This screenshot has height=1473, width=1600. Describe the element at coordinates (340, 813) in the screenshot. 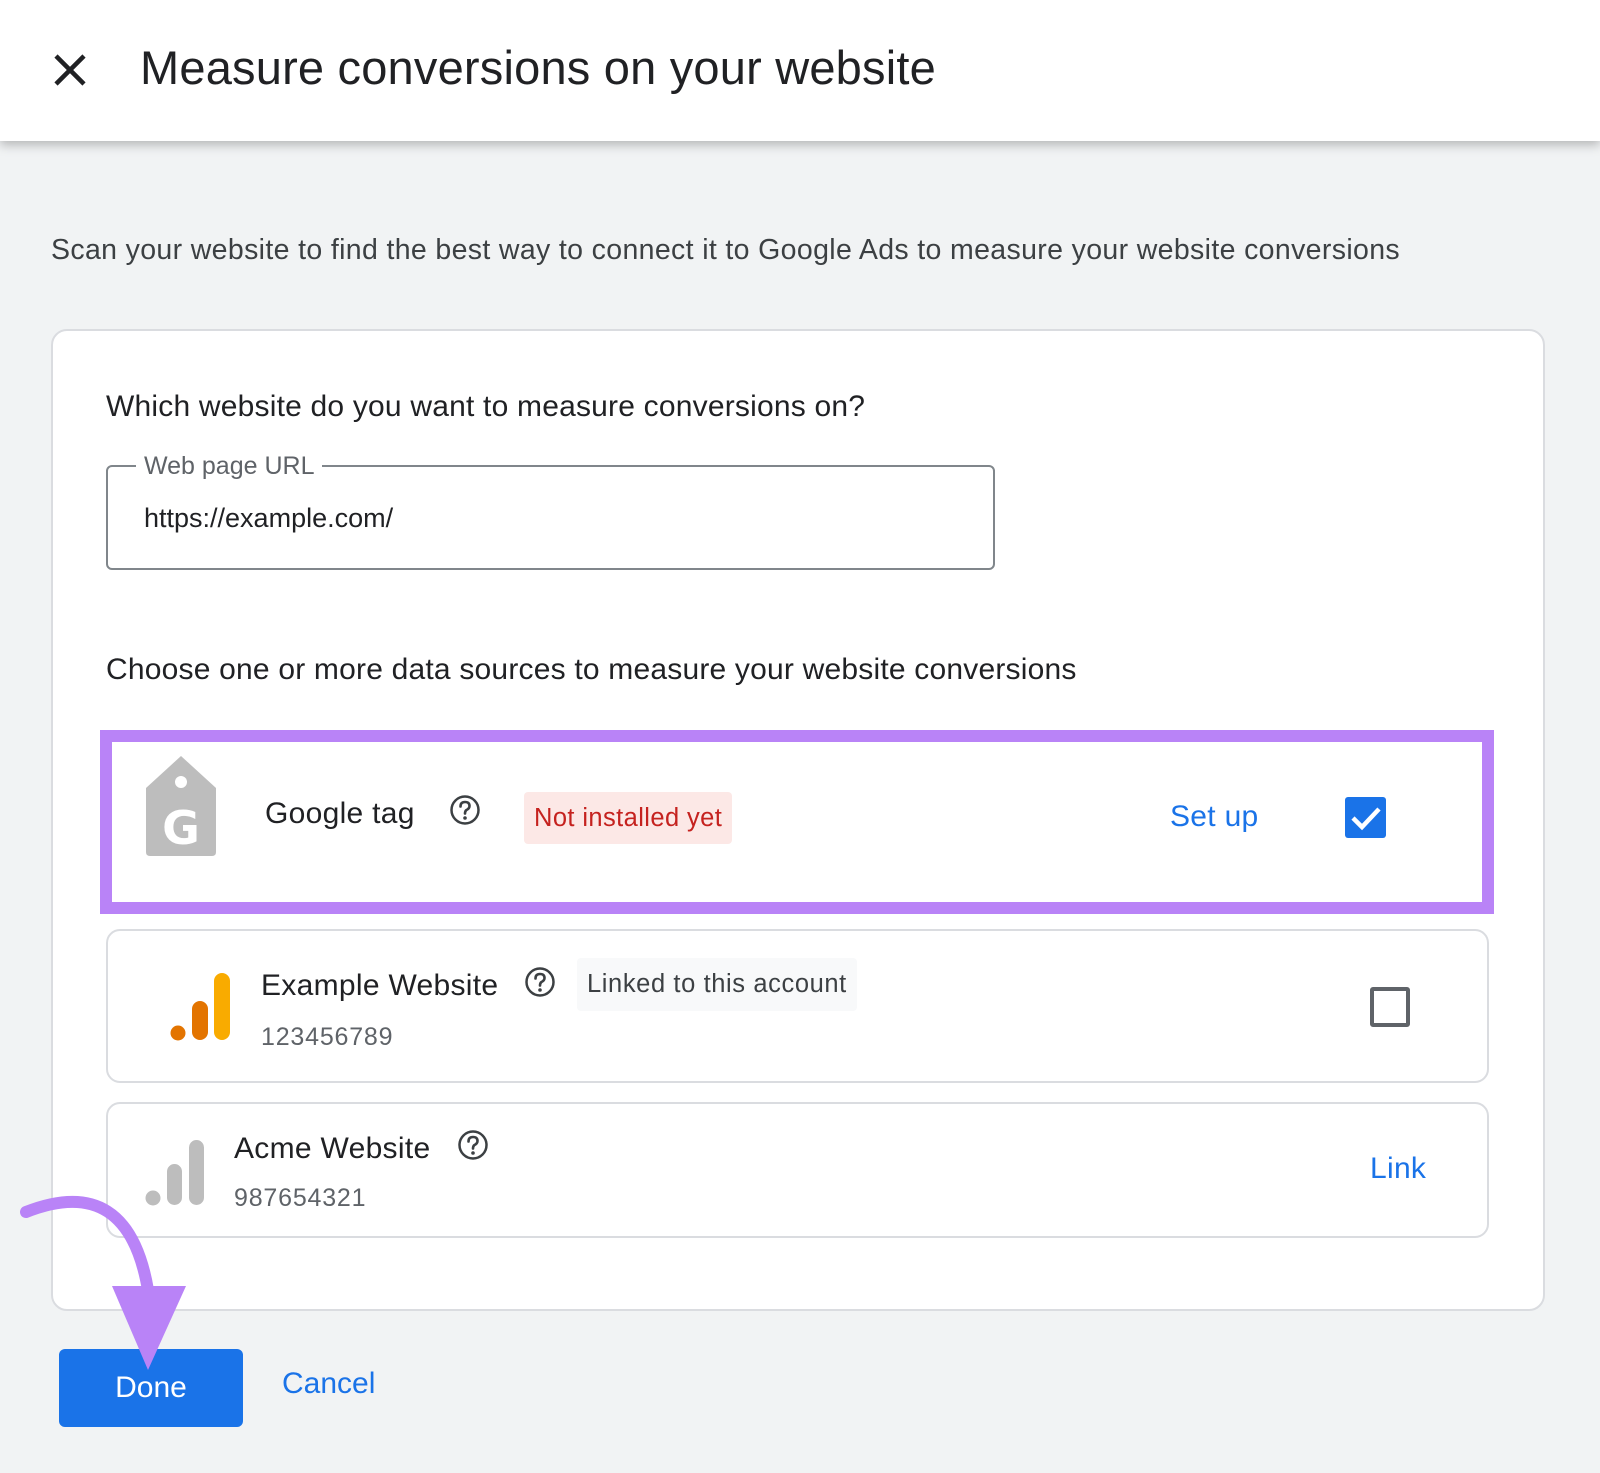

I see `source-name-google-tag: Google tag` at that location.